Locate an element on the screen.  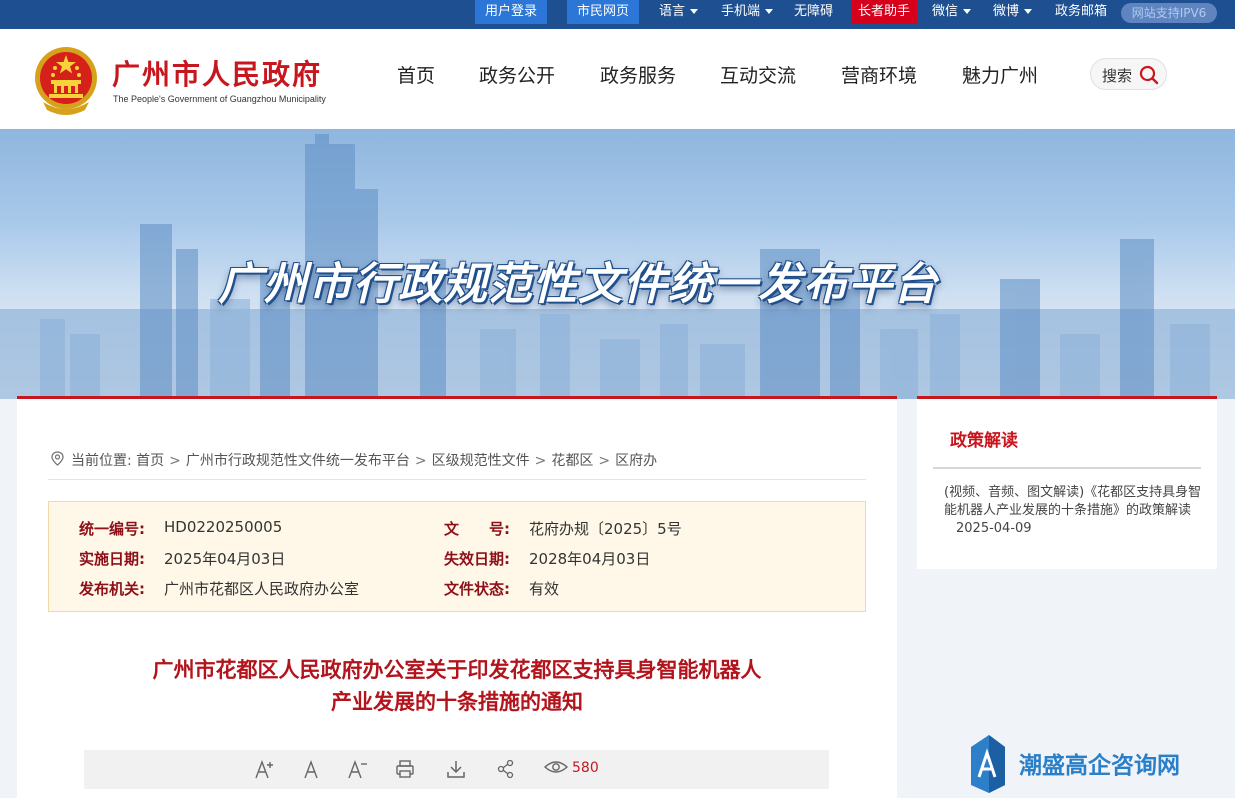
policy-interpretation-link: (视频、音频、图文解读)《花都区支持具身智能机器人产业发展的十条措施》的政策解读 is located at coordinates (1072, 501).